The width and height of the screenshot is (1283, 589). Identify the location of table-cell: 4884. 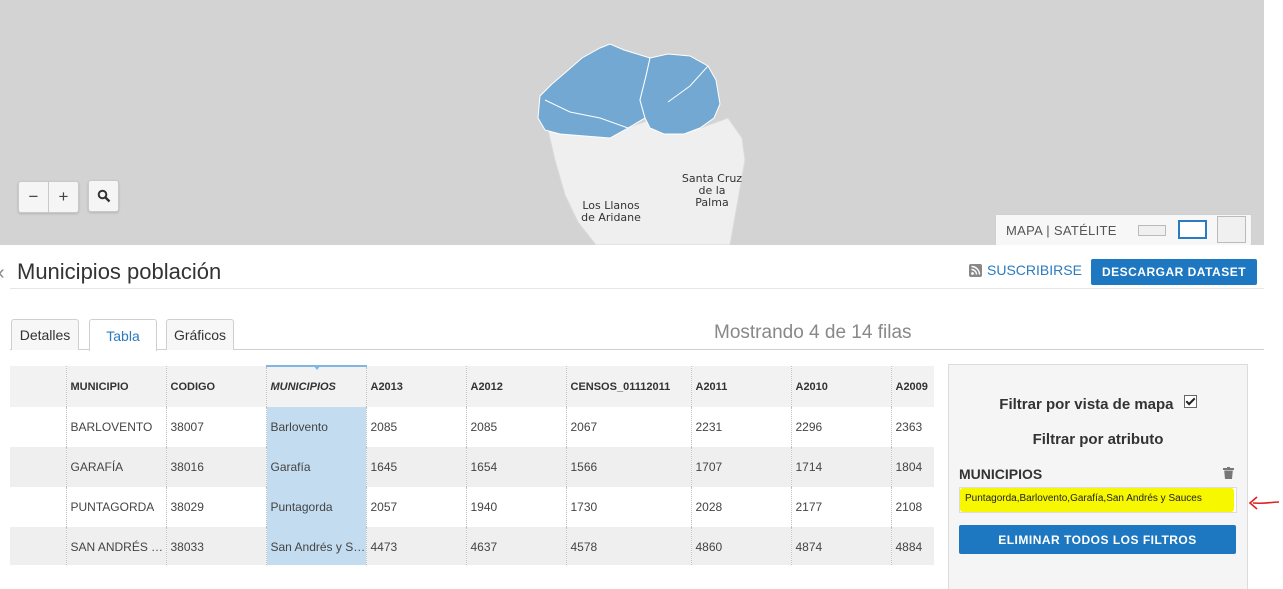
(912, 546).